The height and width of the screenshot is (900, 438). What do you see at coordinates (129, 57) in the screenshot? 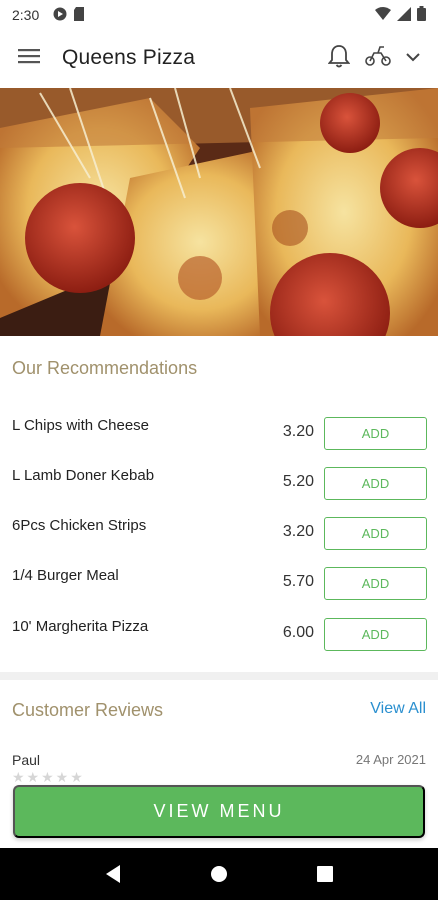
I see `page-title: Queens Pizza` at bounding box center [129, 57].